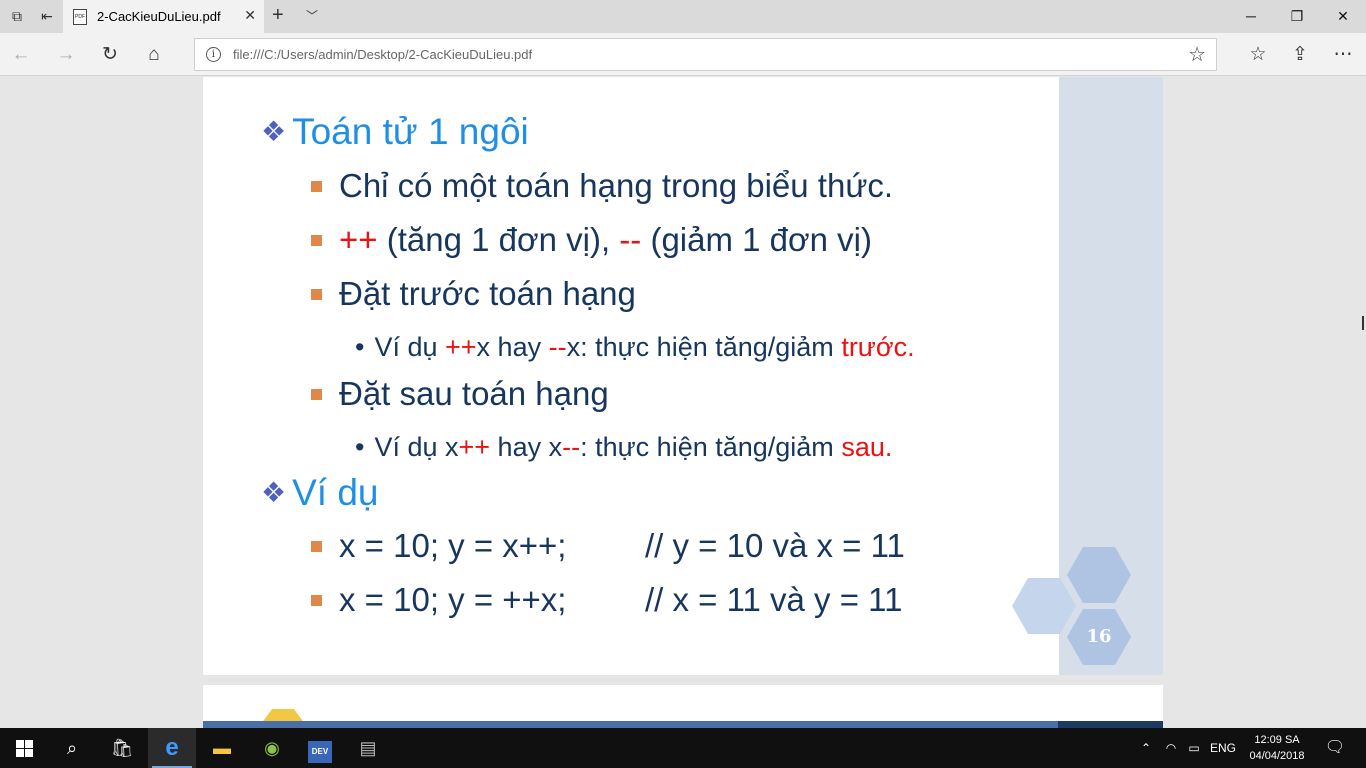 The height and width of the screenshot is (768, 1366). Describe the element at coordinates (704, 347) in the screenshot. I see `sub-text: x: thực hiện tăng/giảm` at that location.